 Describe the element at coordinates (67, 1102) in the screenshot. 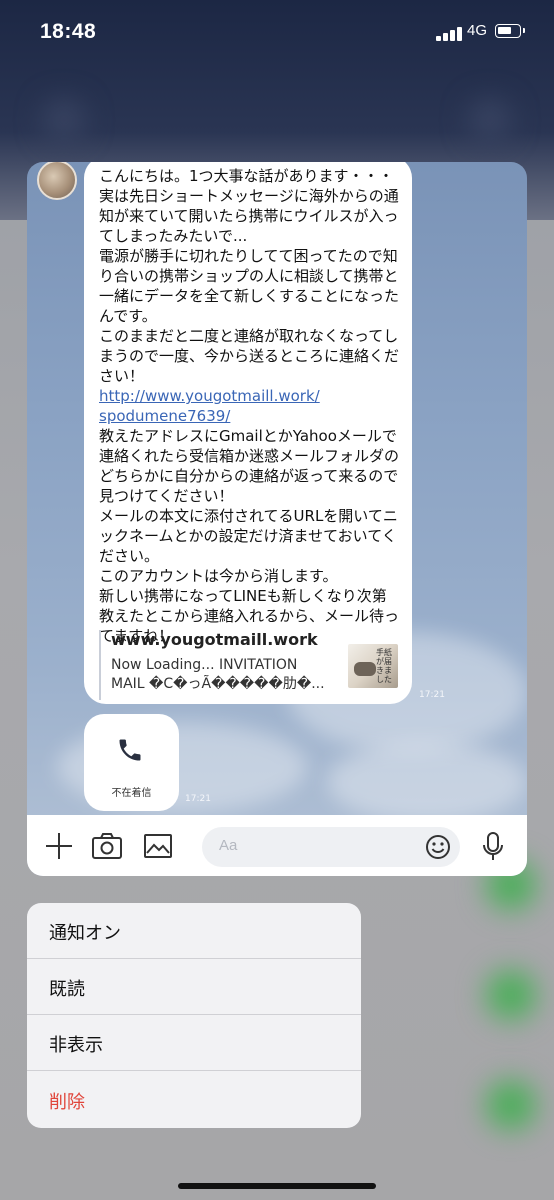

I see `menu-item-label: 削除` at that location.